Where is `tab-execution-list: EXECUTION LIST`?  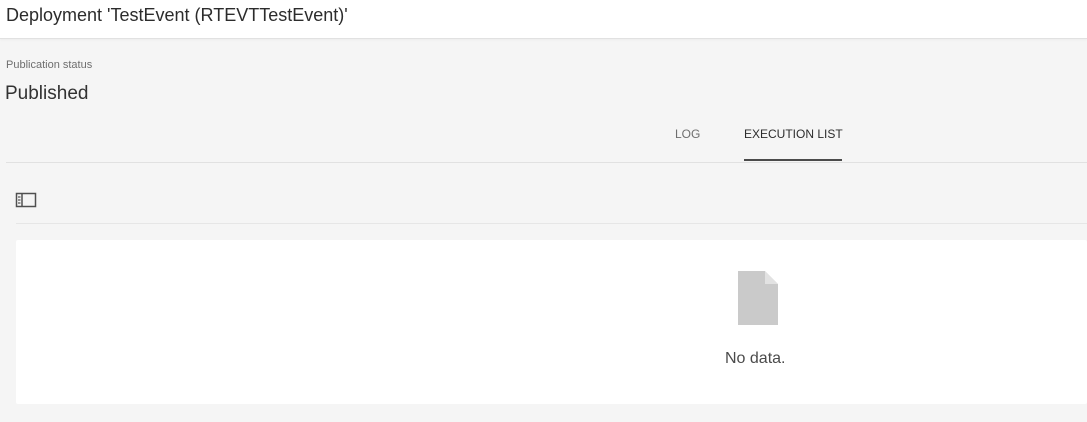 tab-execution-list: EXECUTION LIST is located at coordinates (793, 134).